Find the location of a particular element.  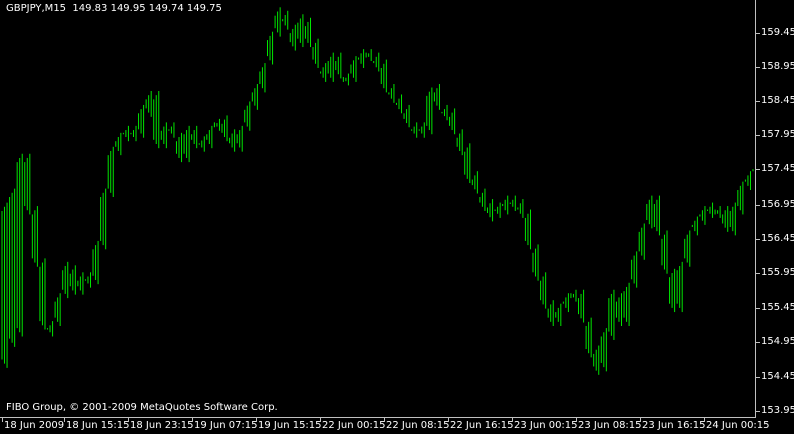

x-tick-label: 23 Jun 08:15 is located at coordinates (610, 425).